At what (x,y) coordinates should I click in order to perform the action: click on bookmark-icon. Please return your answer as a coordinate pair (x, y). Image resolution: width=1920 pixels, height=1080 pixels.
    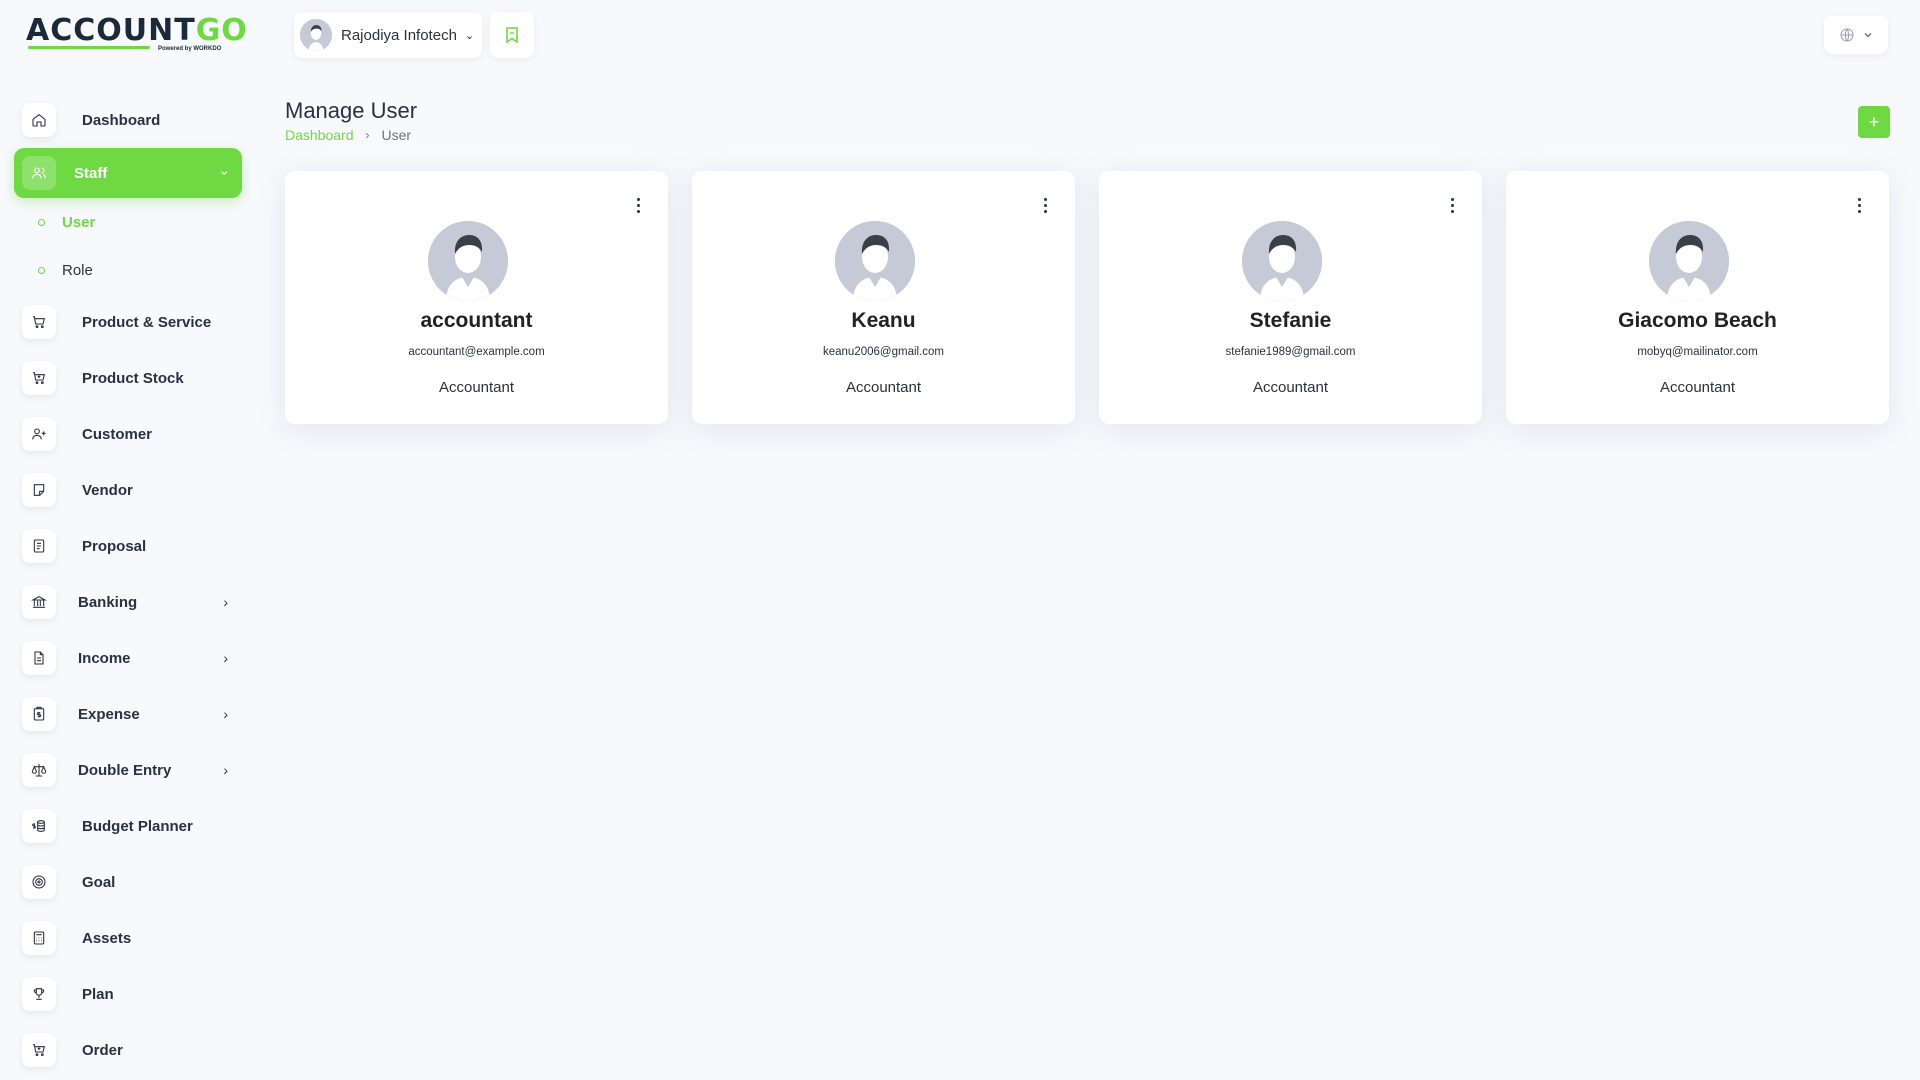
    Looking at the image, I should click on (512, 35).